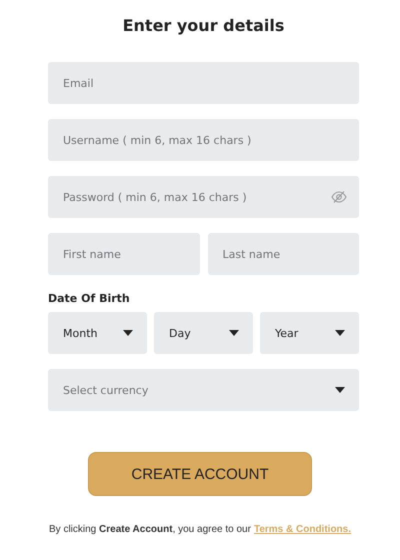 Image resolution: width=400 pixels, height=560 pixels. Describe the element at coordinates (203, 197) in the screenshot. I see `password-field: Password ( min 6, max 16 chars )` at that location.